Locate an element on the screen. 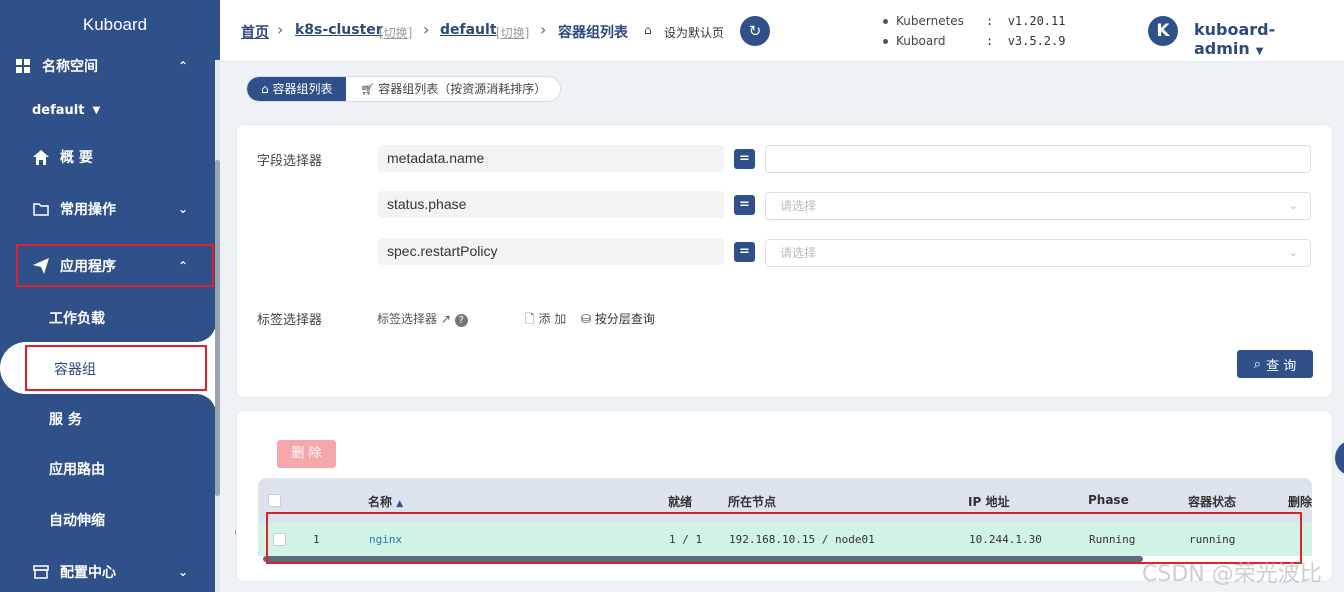 The width and height of the screenshot is (1344, 592). scrollbar-thumb is located at coordinates (217, 328).